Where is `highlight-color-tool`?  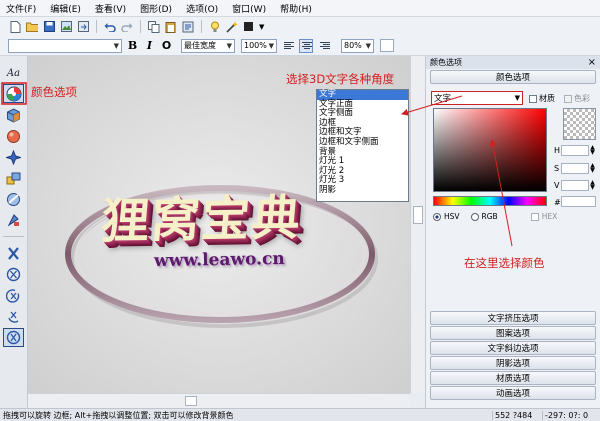
highlight-color-tool is located at coordinates (14, 93).